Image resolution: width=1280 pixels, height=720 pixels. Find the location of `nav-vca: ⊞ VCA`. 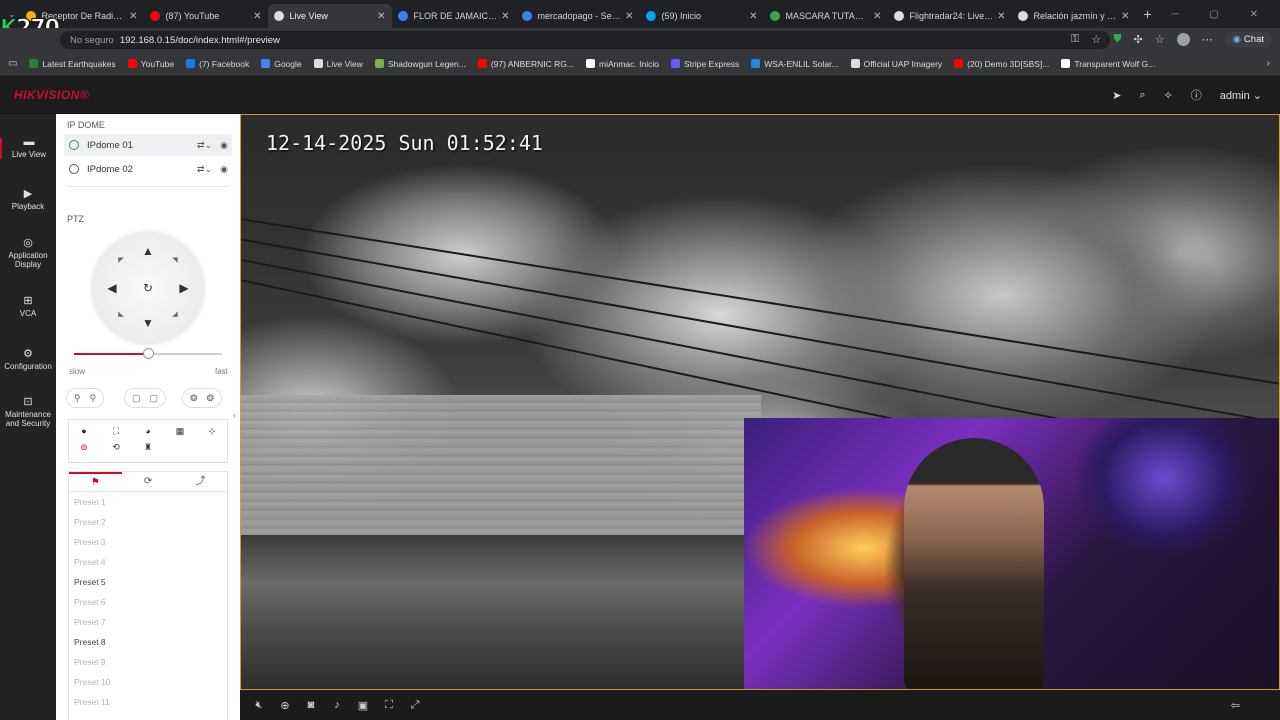

nav-vca: ⊞ VCA is located at coordinates (28, 307).